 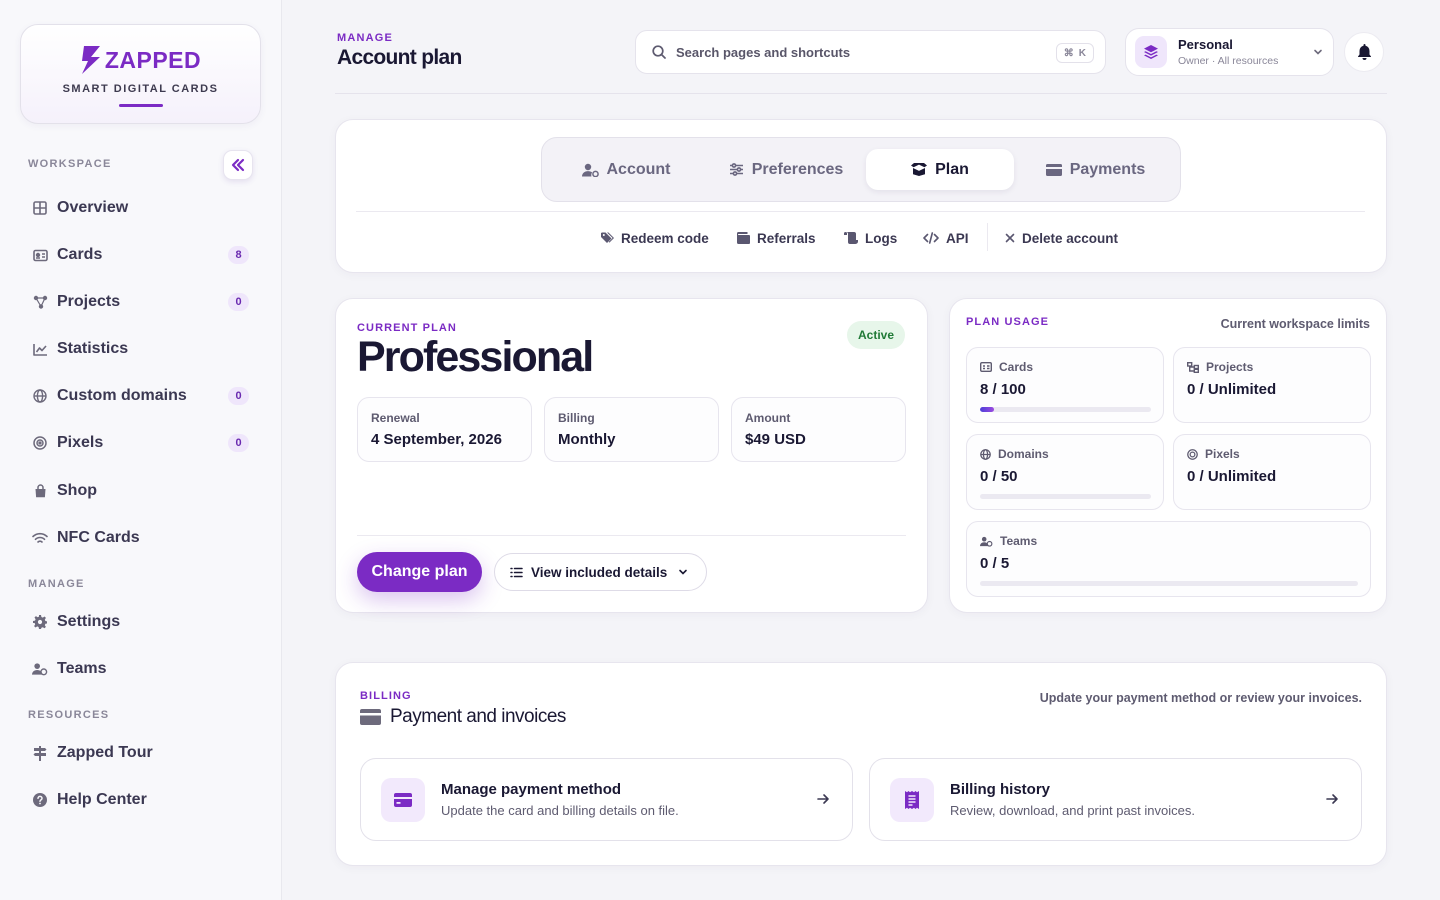 What do you see at coordinates (1228, 61) in the screenshot?
I see `account-role: Owner · All resources` at bounding box center [1228, 61].